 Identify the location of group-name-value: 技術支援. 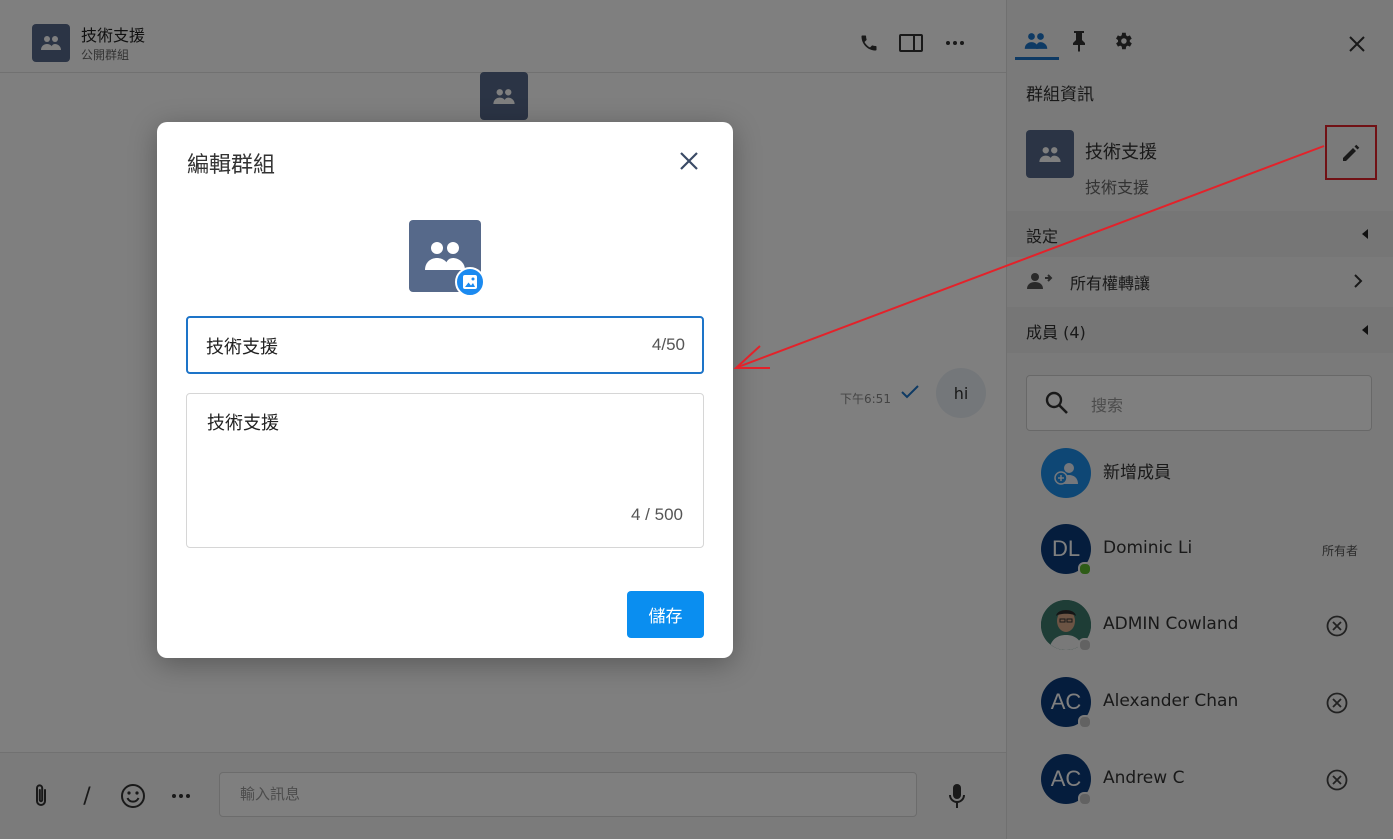
(242, 347).